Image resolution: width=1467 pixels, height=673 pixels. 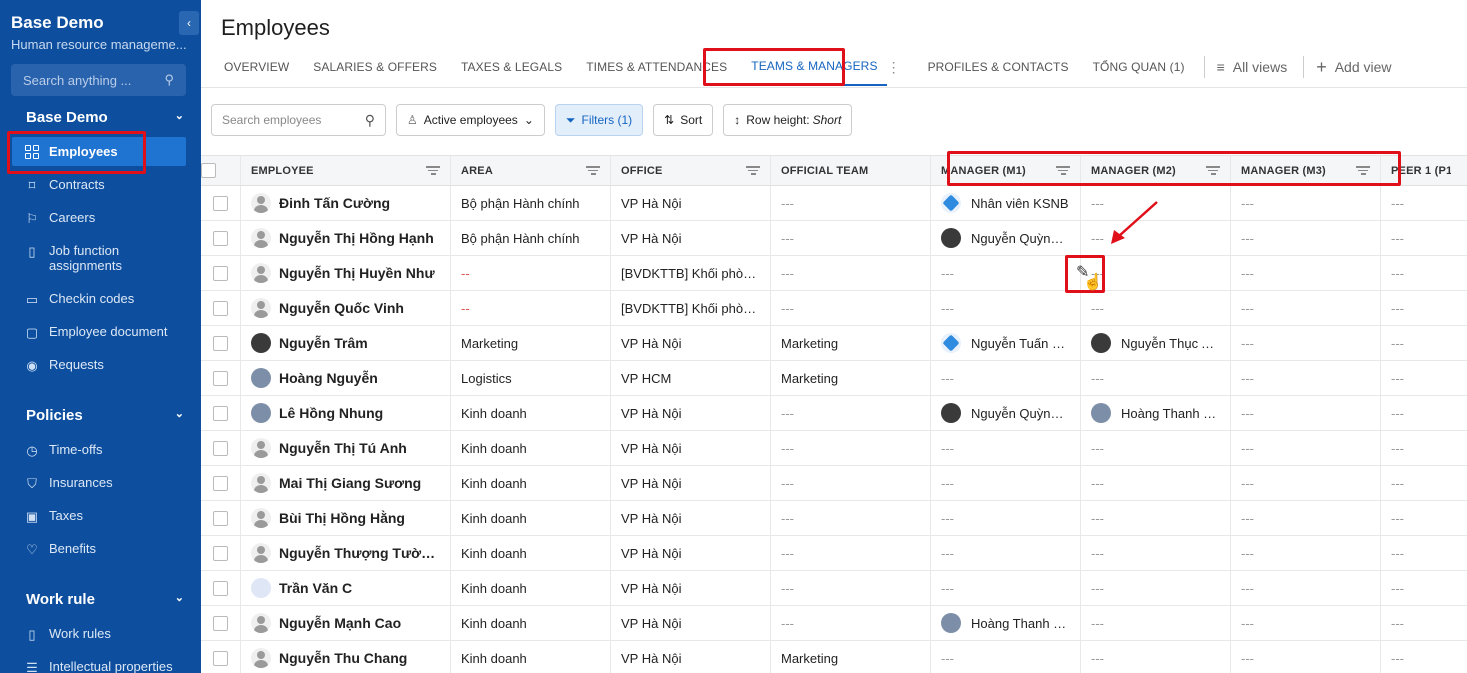 I want to click on sidebar-item-employees: Employees, so click(x=99, y=151).